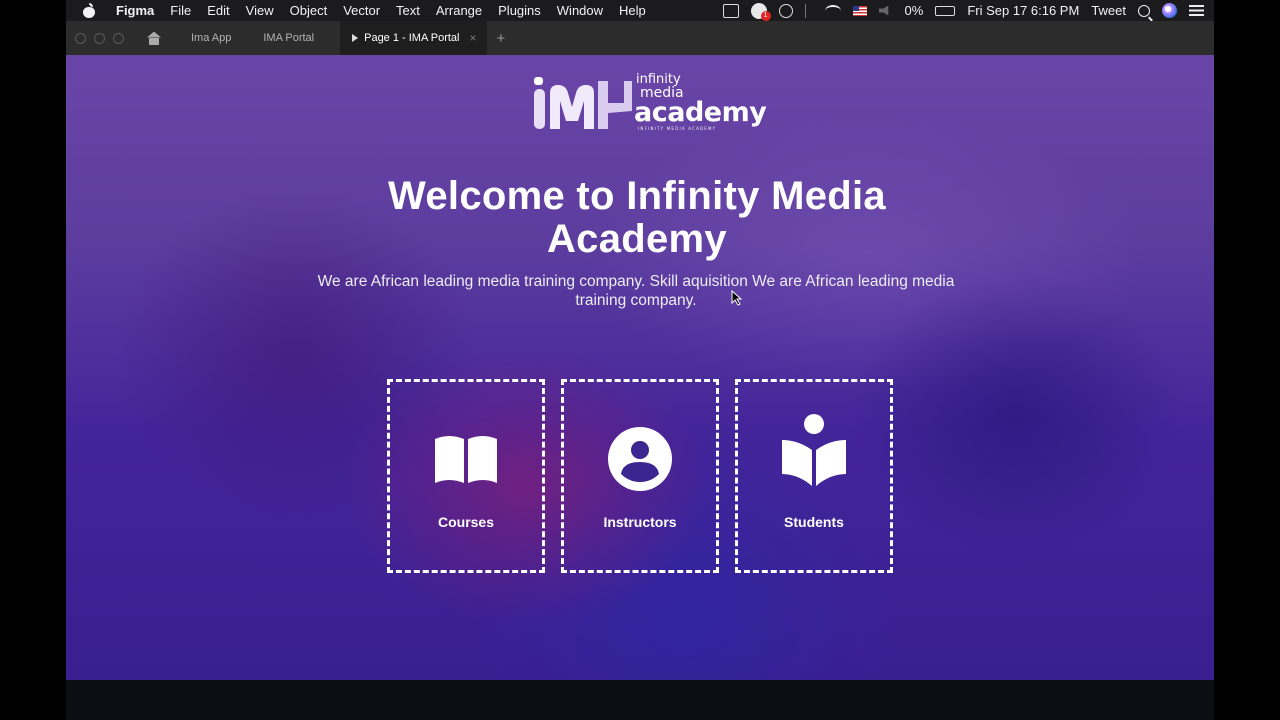 The height and width of the screenshot is (720, 1280). Describe the element at coordinates (218, 10) in the screenshot. I see `menu-edit: Edit` at that location.